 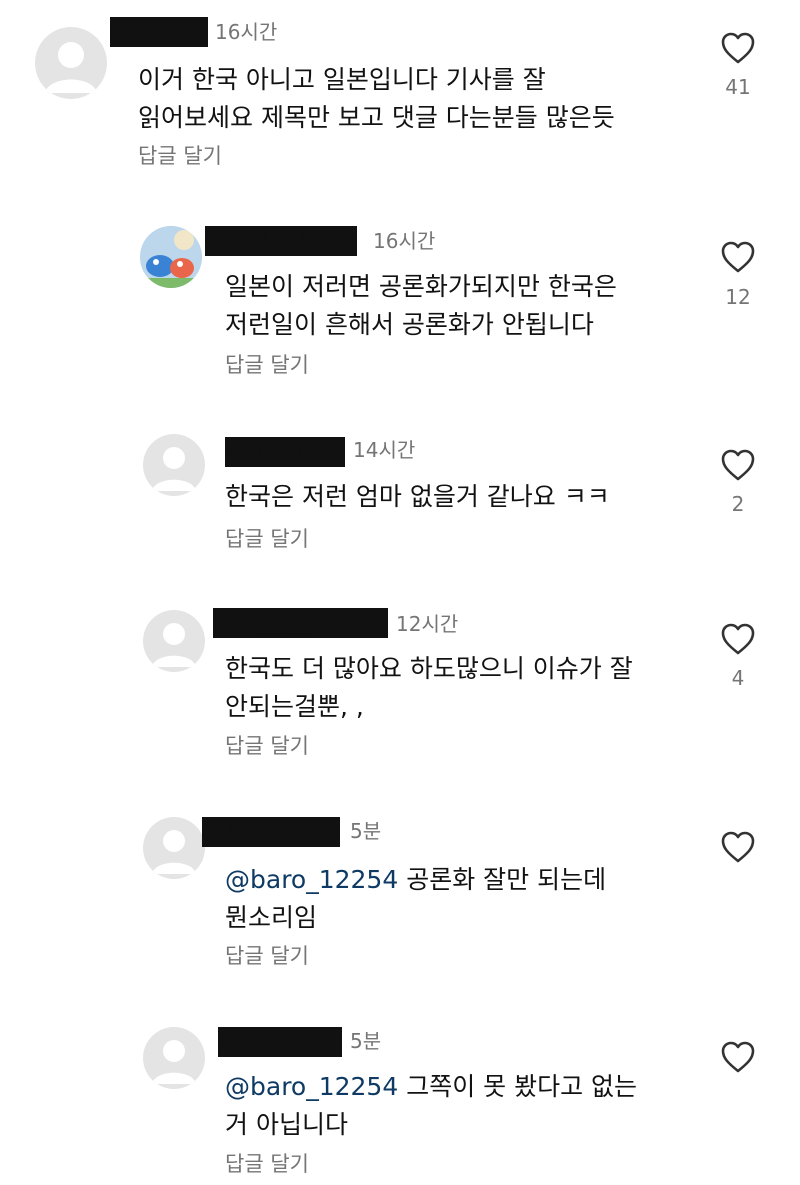 What do you see at coordinates (311, 1086) in the screenshot?
I see `mention-link: @baro_12254` at bounding box center [311, 1086].